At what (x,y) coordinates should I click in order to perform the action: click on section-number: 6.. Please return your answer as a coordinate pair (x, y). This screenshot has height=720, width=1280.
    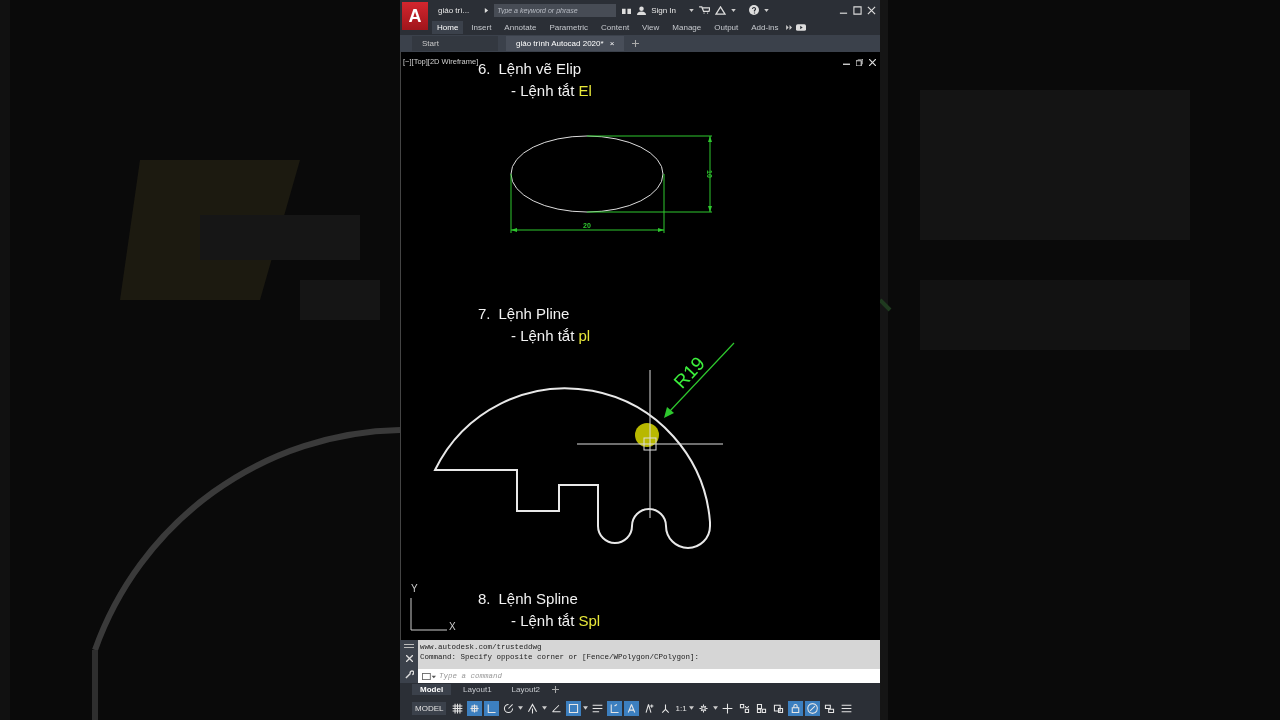
    Looking at the image, I should click on (484, 68).